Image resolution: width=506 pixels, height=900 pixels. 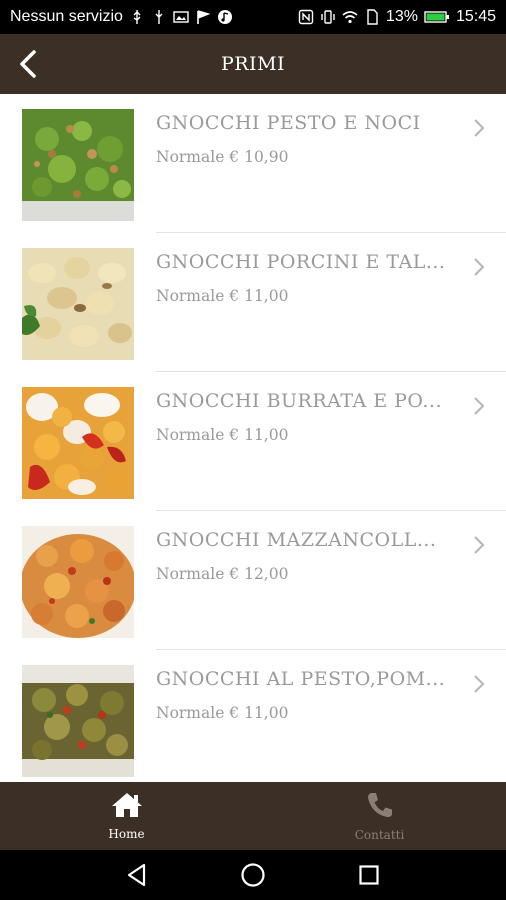 I want to click on system-nav-bar, so click(x=253, y=875).